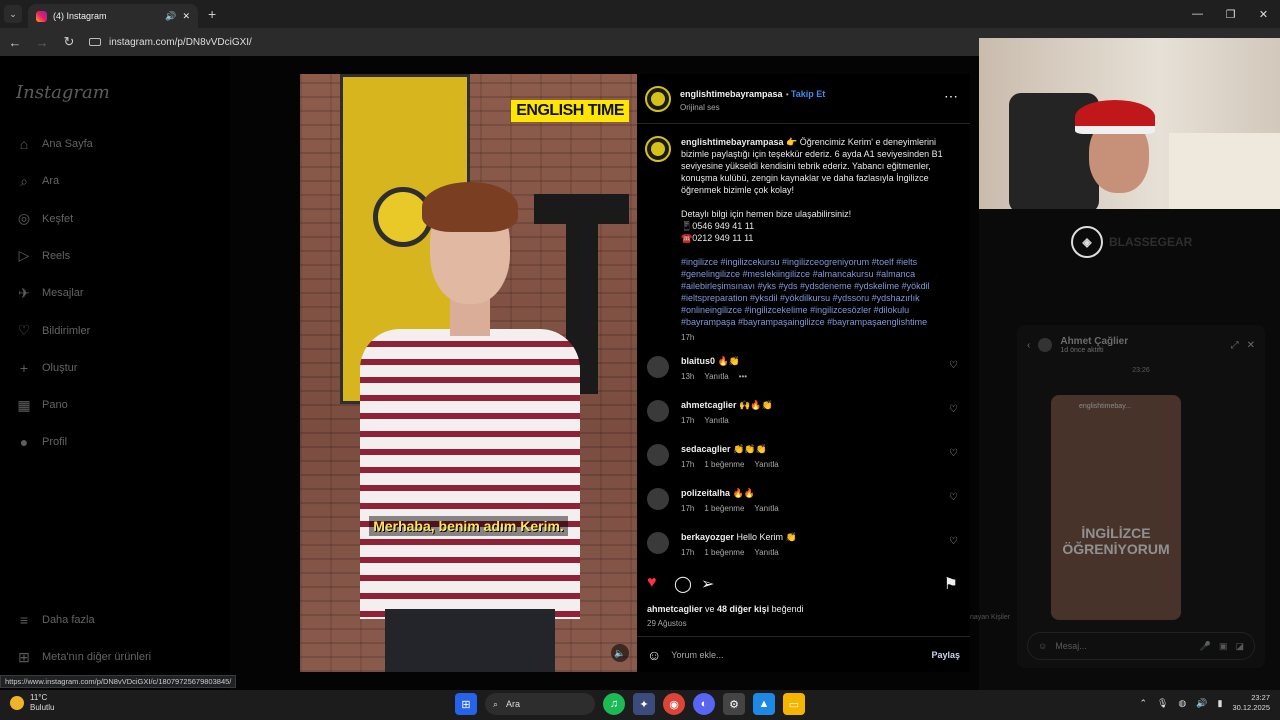 This screenshot has height=720, width=1280. I want to click on follow-button: Takip Et, so click(808, 94).